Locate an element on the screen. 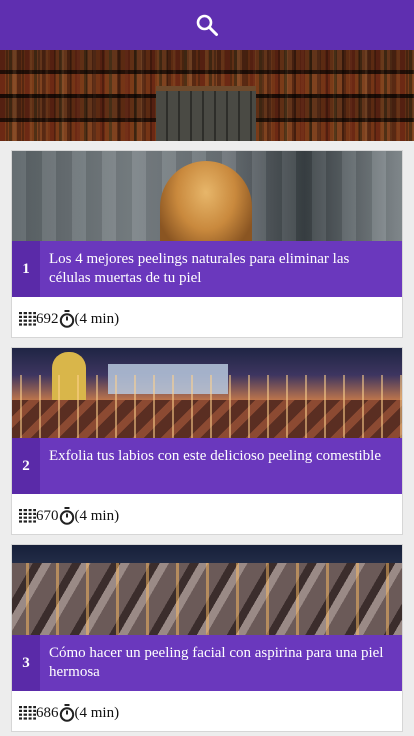  word-count: 686 is located at coordinates (47, 712).